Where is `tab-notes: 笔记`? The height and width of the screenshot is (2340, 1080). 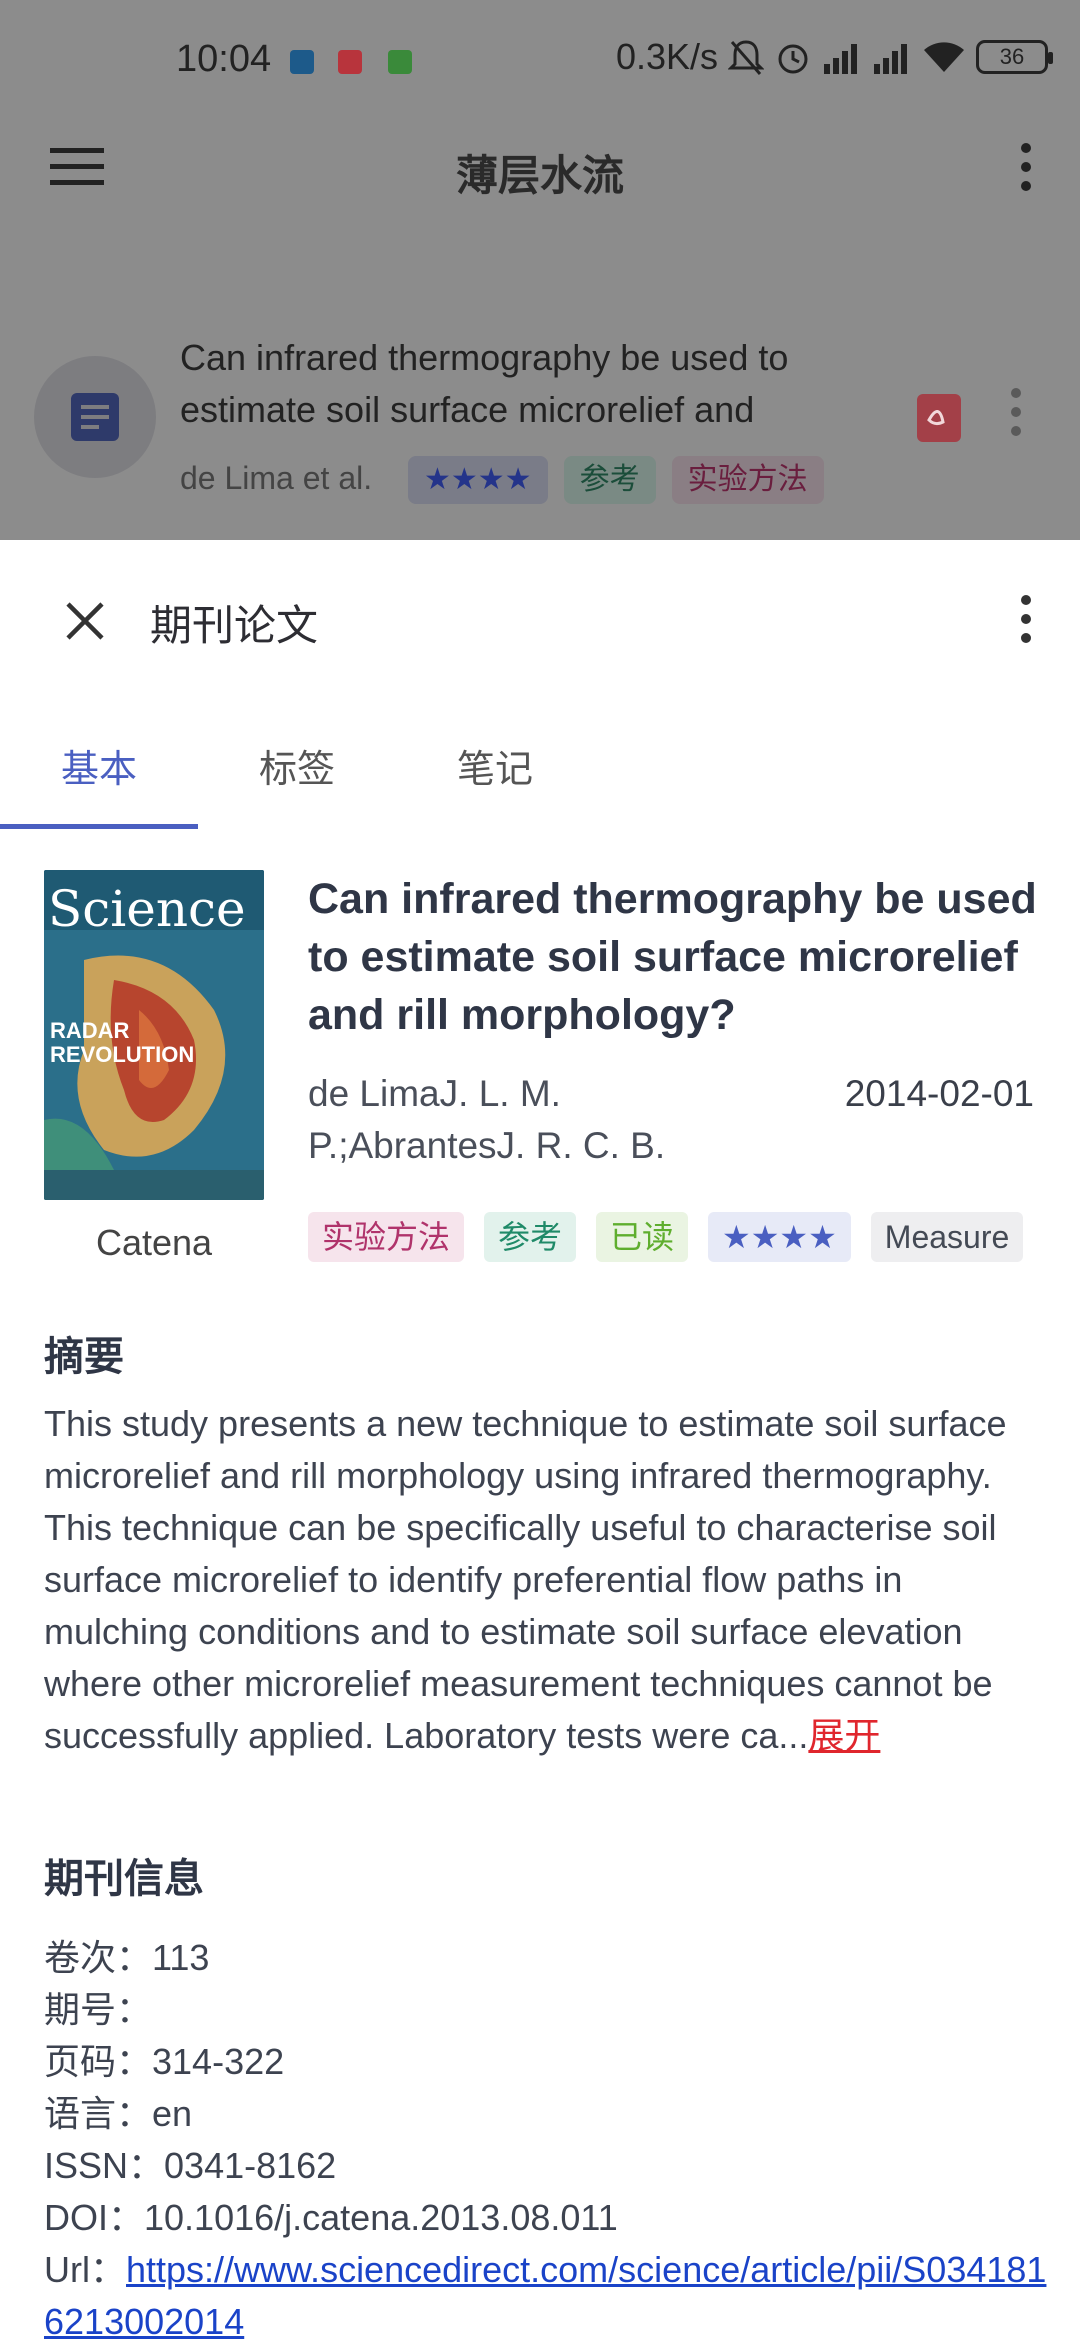 tab-notes: 笔记 is located at coordinates (495, 770).